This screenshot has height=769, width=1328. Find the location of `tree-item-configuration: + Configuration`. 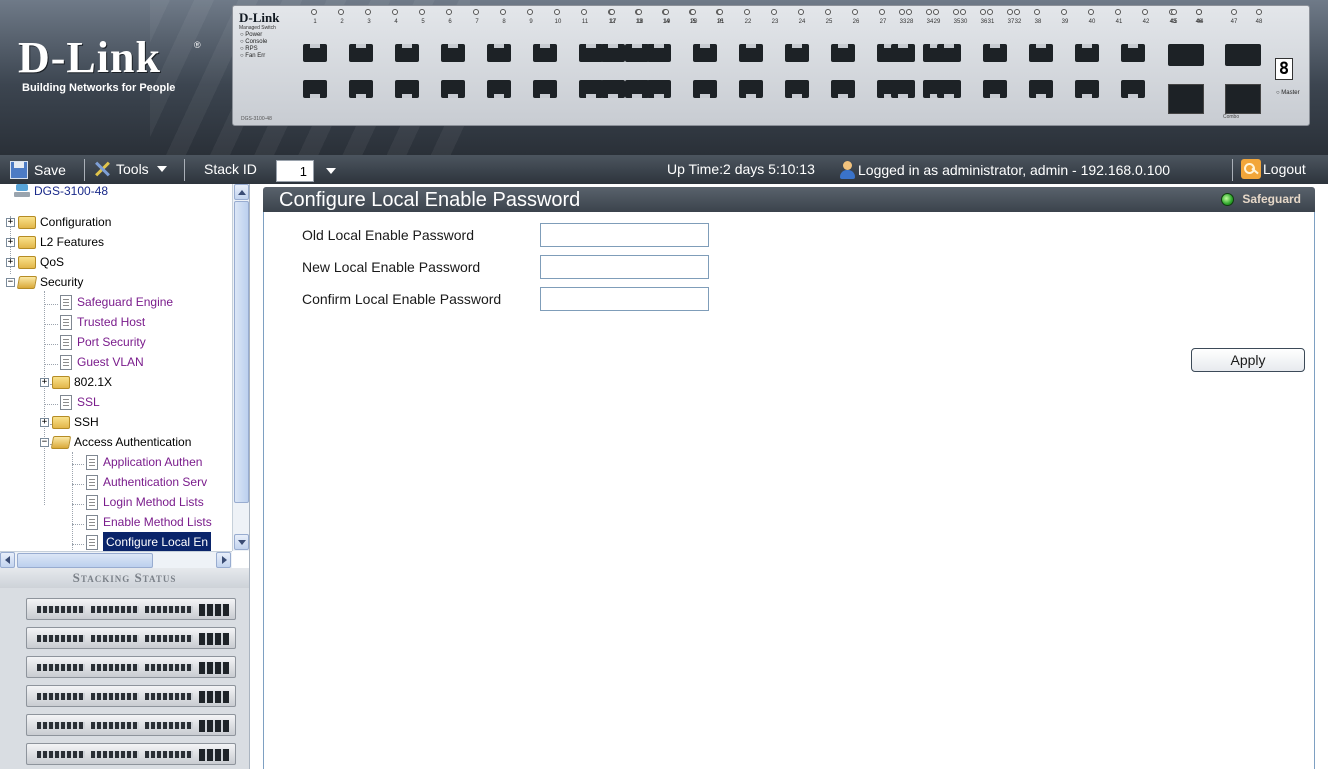

tree-item-configuration: + Configuration is located at coordinates (58, 222).